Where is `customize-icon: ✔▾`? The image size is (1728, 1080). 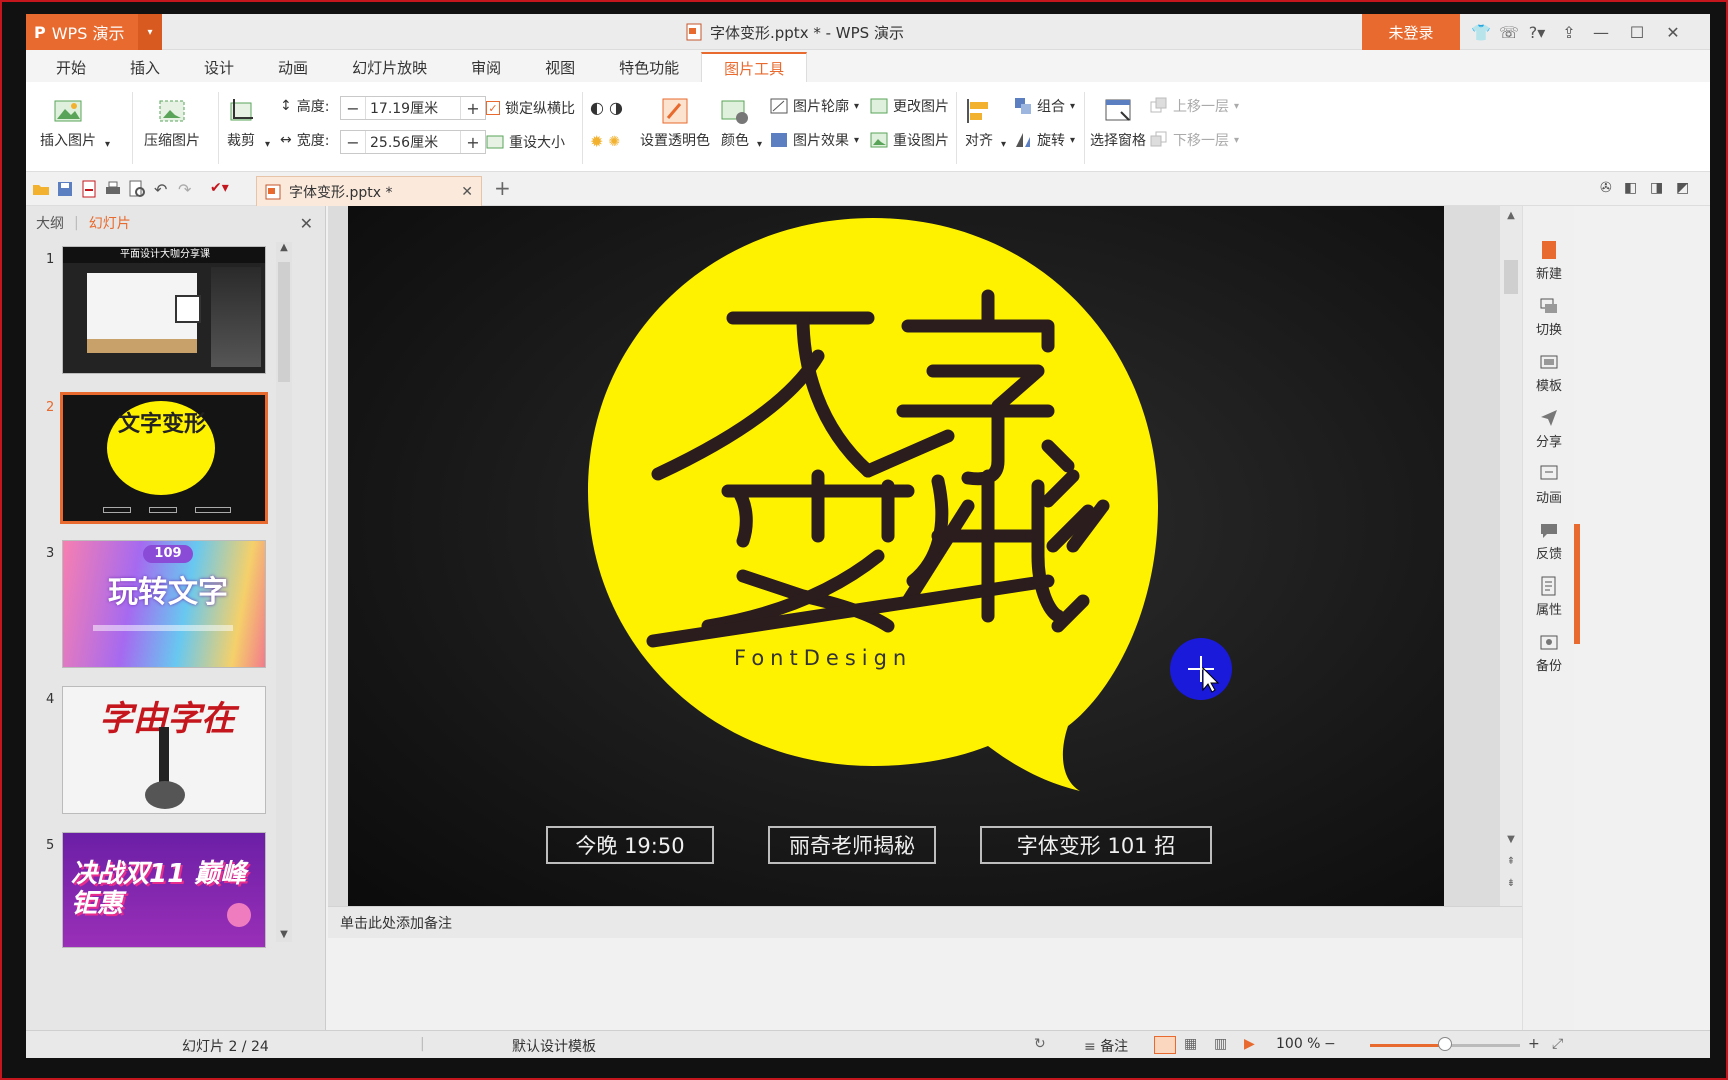
customize-icon: ✔▾ is located at coordinates (219, 189).